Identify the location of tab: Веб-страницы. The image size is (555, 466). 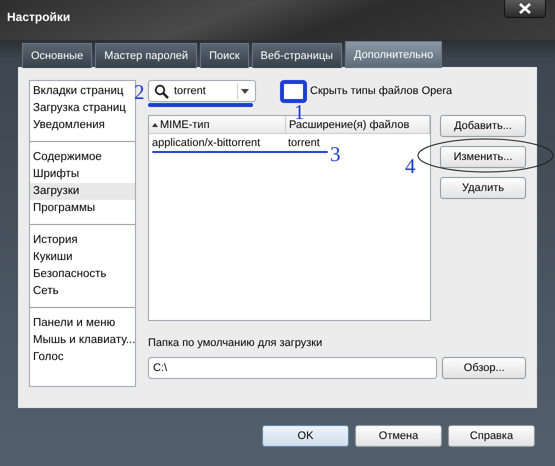
(297, 55).